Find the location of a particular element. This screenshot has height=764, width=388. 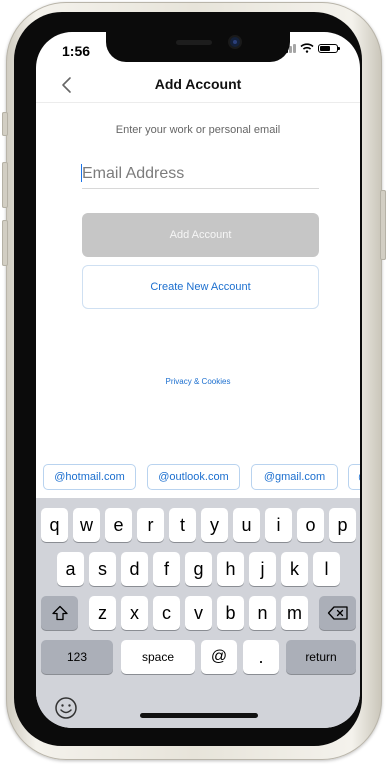

suggestion-hotmail: @hotmail.com is located at coordinates (89, 477).